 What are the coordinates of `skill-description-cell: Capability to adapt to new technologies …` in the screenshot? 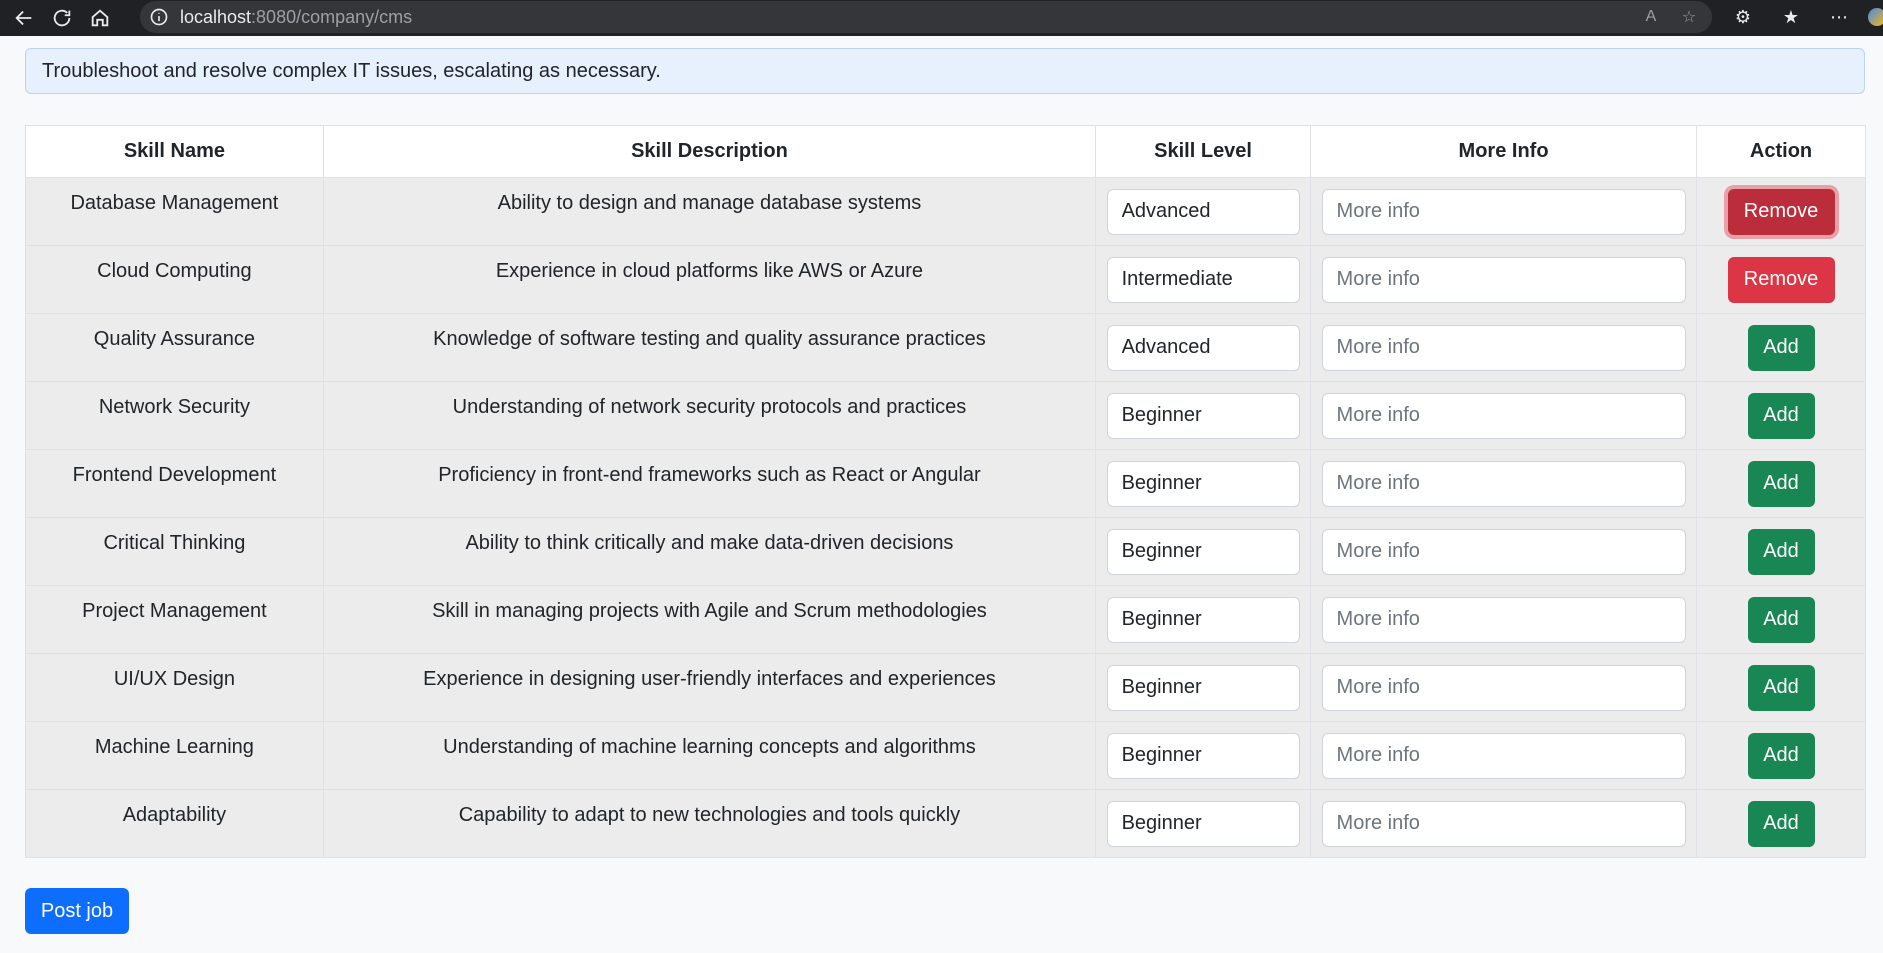 It's located at (709, 823).